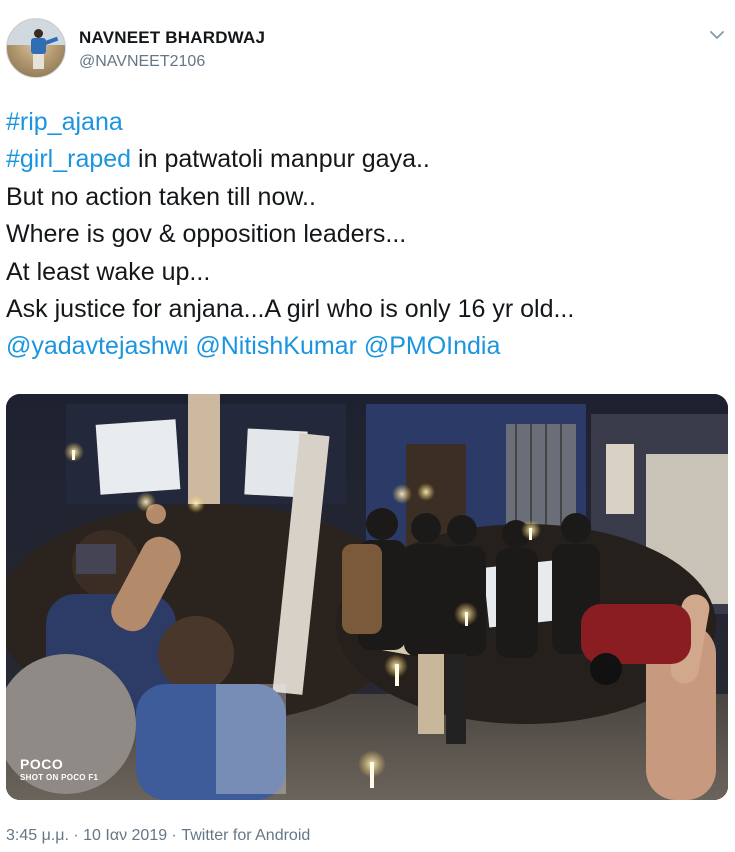 This screenshot has height=852, width=735. I want to click on mention-link: @yadavtejashwi, so click(97, 346).